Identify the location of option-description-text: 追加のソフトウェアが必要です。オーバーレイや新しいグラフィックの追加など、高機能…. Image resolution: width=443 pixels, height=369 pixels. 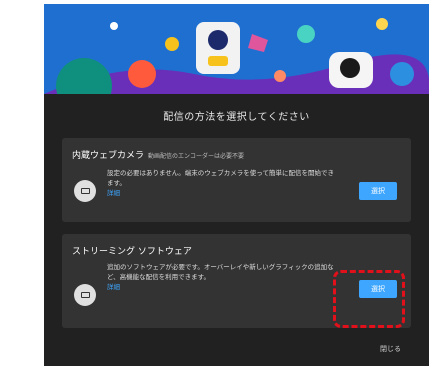
(220, 272).